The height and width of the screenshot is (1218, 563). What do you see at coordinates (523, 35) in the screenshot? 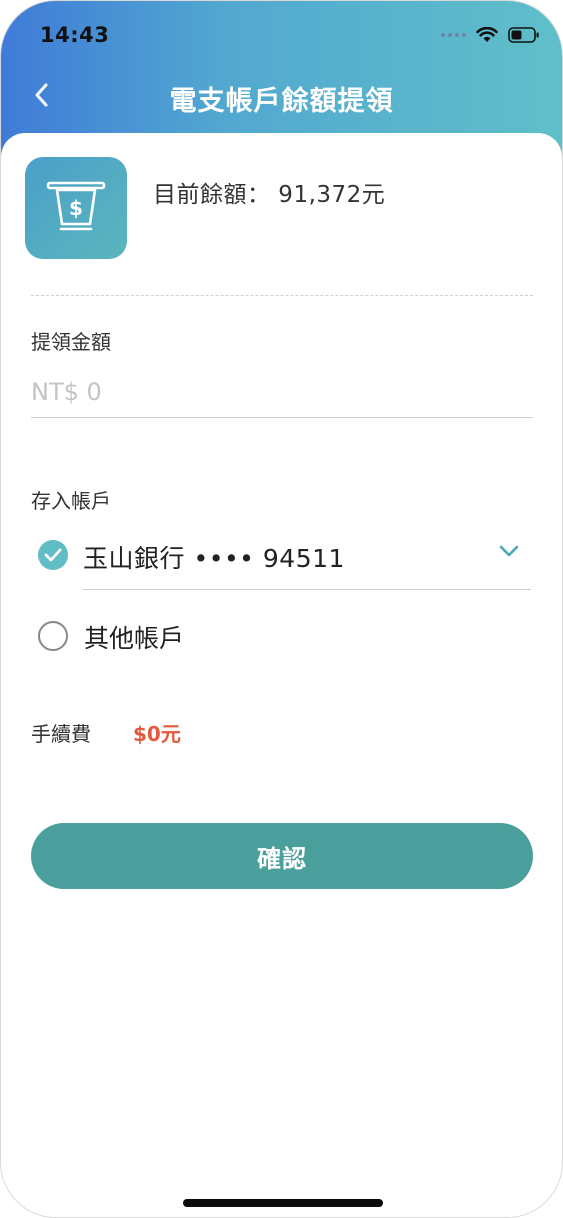
I see `battery-icon` at bounding box center [523, 35].